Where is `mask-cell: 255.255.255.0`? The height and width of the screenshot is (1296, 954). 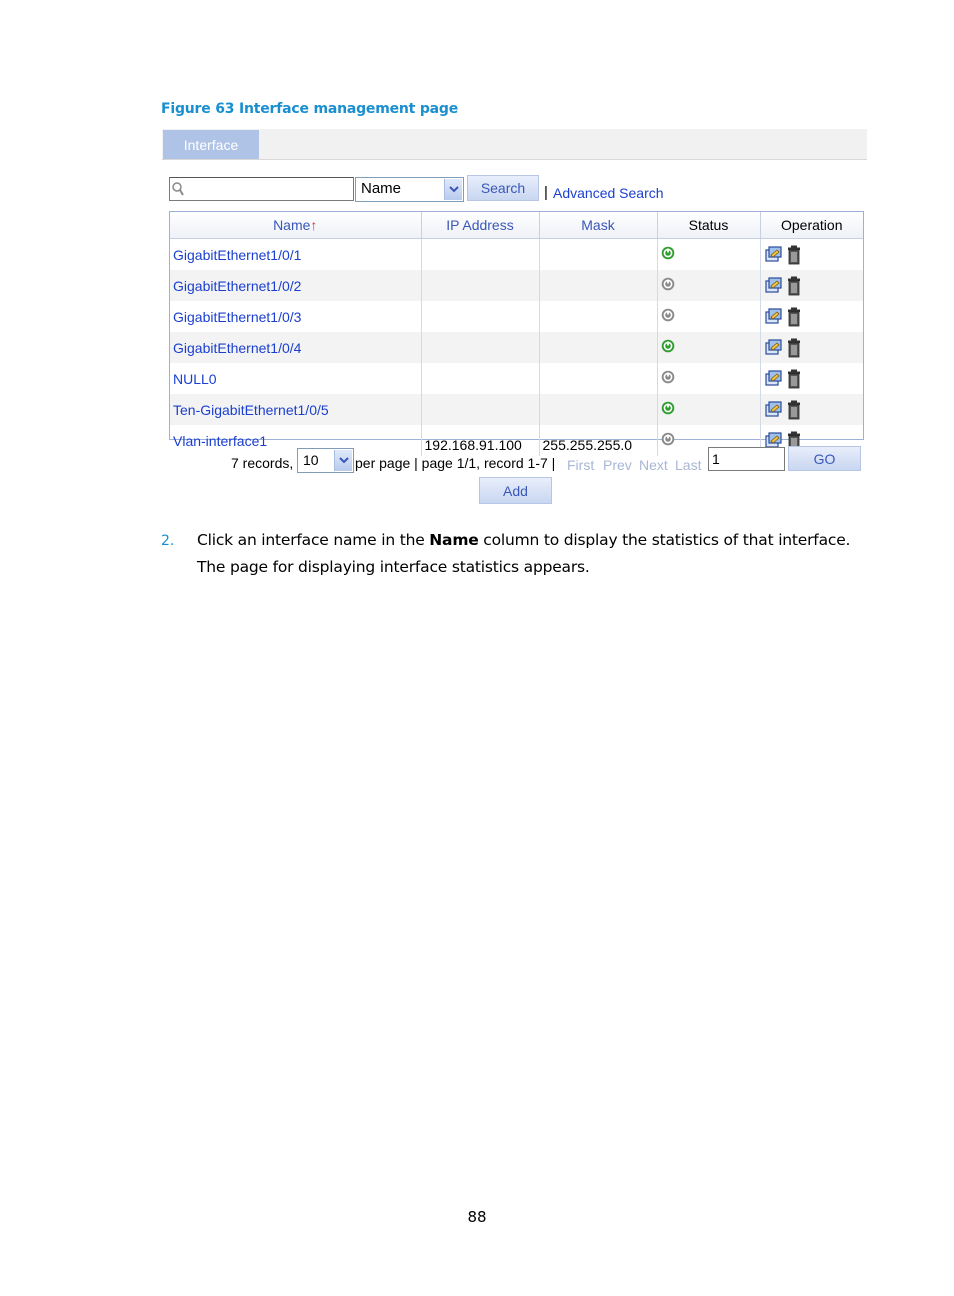
mask-cell: 255.255.255.0 is located at coordinates (598, 440).